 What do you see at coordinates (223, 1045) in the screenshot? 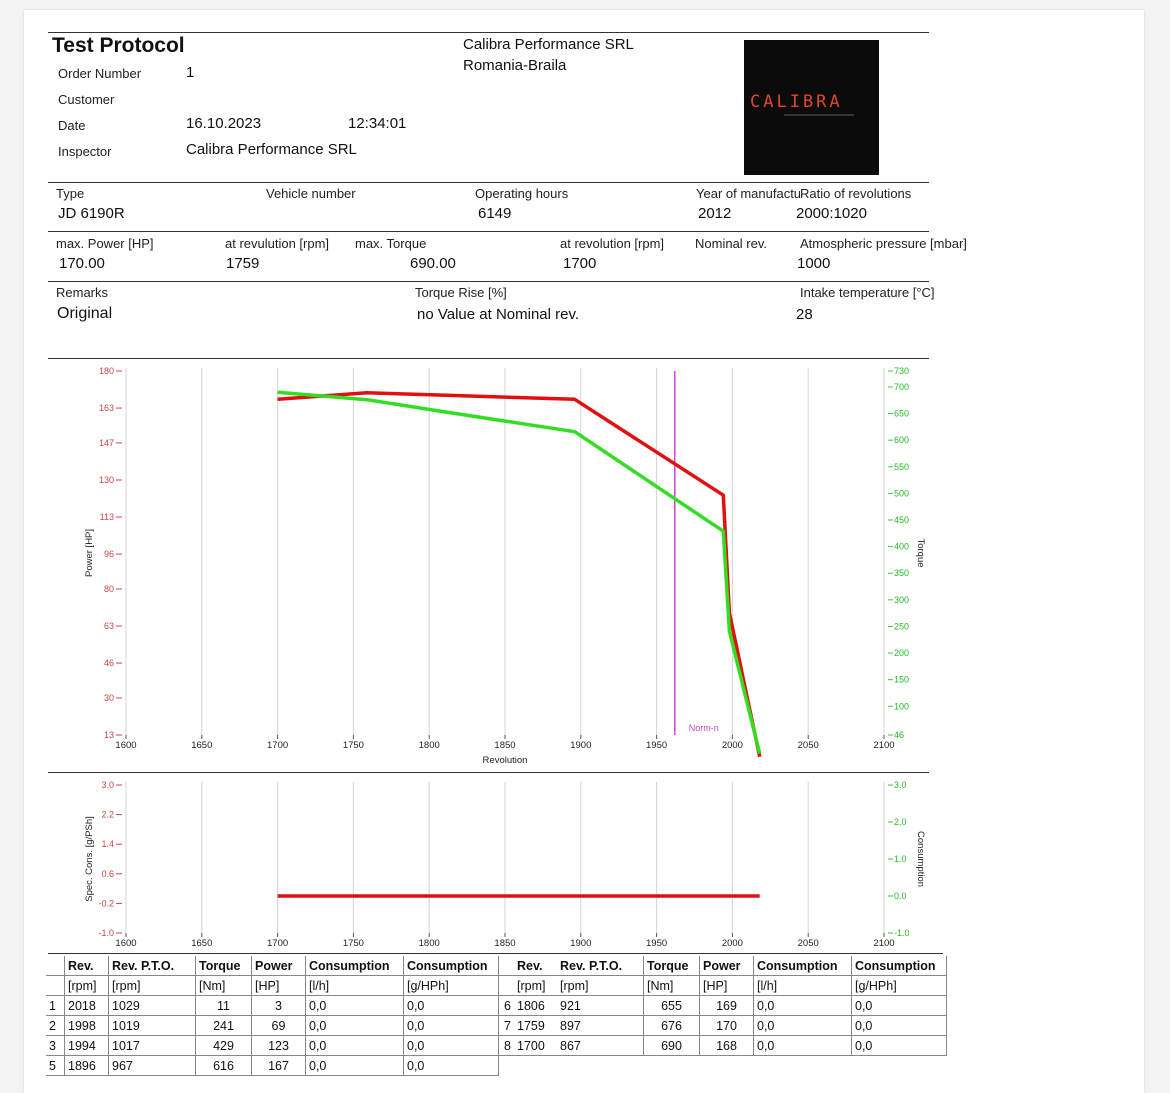
I see `table-cell: 429` at bounding box center [223, 1045].